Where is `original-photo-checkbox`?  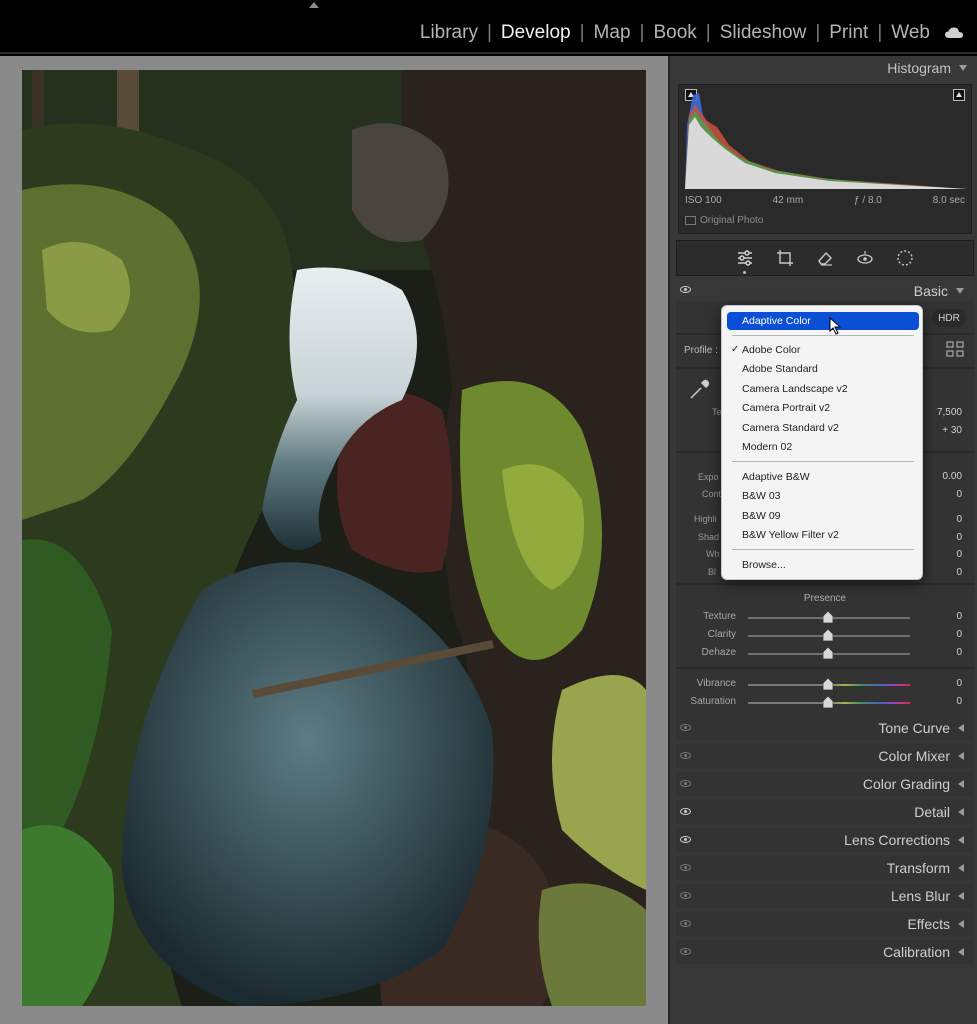
original-photo-checkbox is located at coordinates (690, 220).